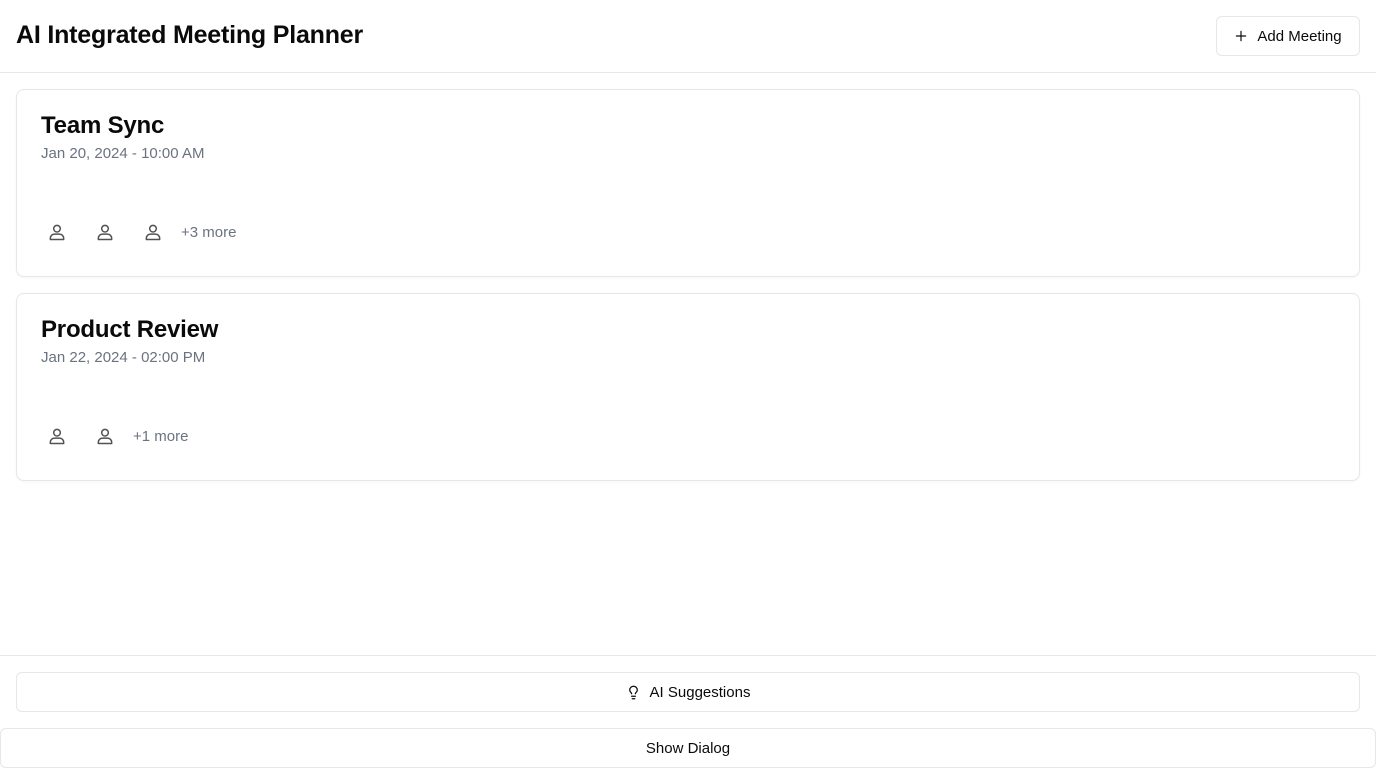  I want to click on meeting-datetime: Jan 20, 2024 - 10:00 AM, so click(123, 153).